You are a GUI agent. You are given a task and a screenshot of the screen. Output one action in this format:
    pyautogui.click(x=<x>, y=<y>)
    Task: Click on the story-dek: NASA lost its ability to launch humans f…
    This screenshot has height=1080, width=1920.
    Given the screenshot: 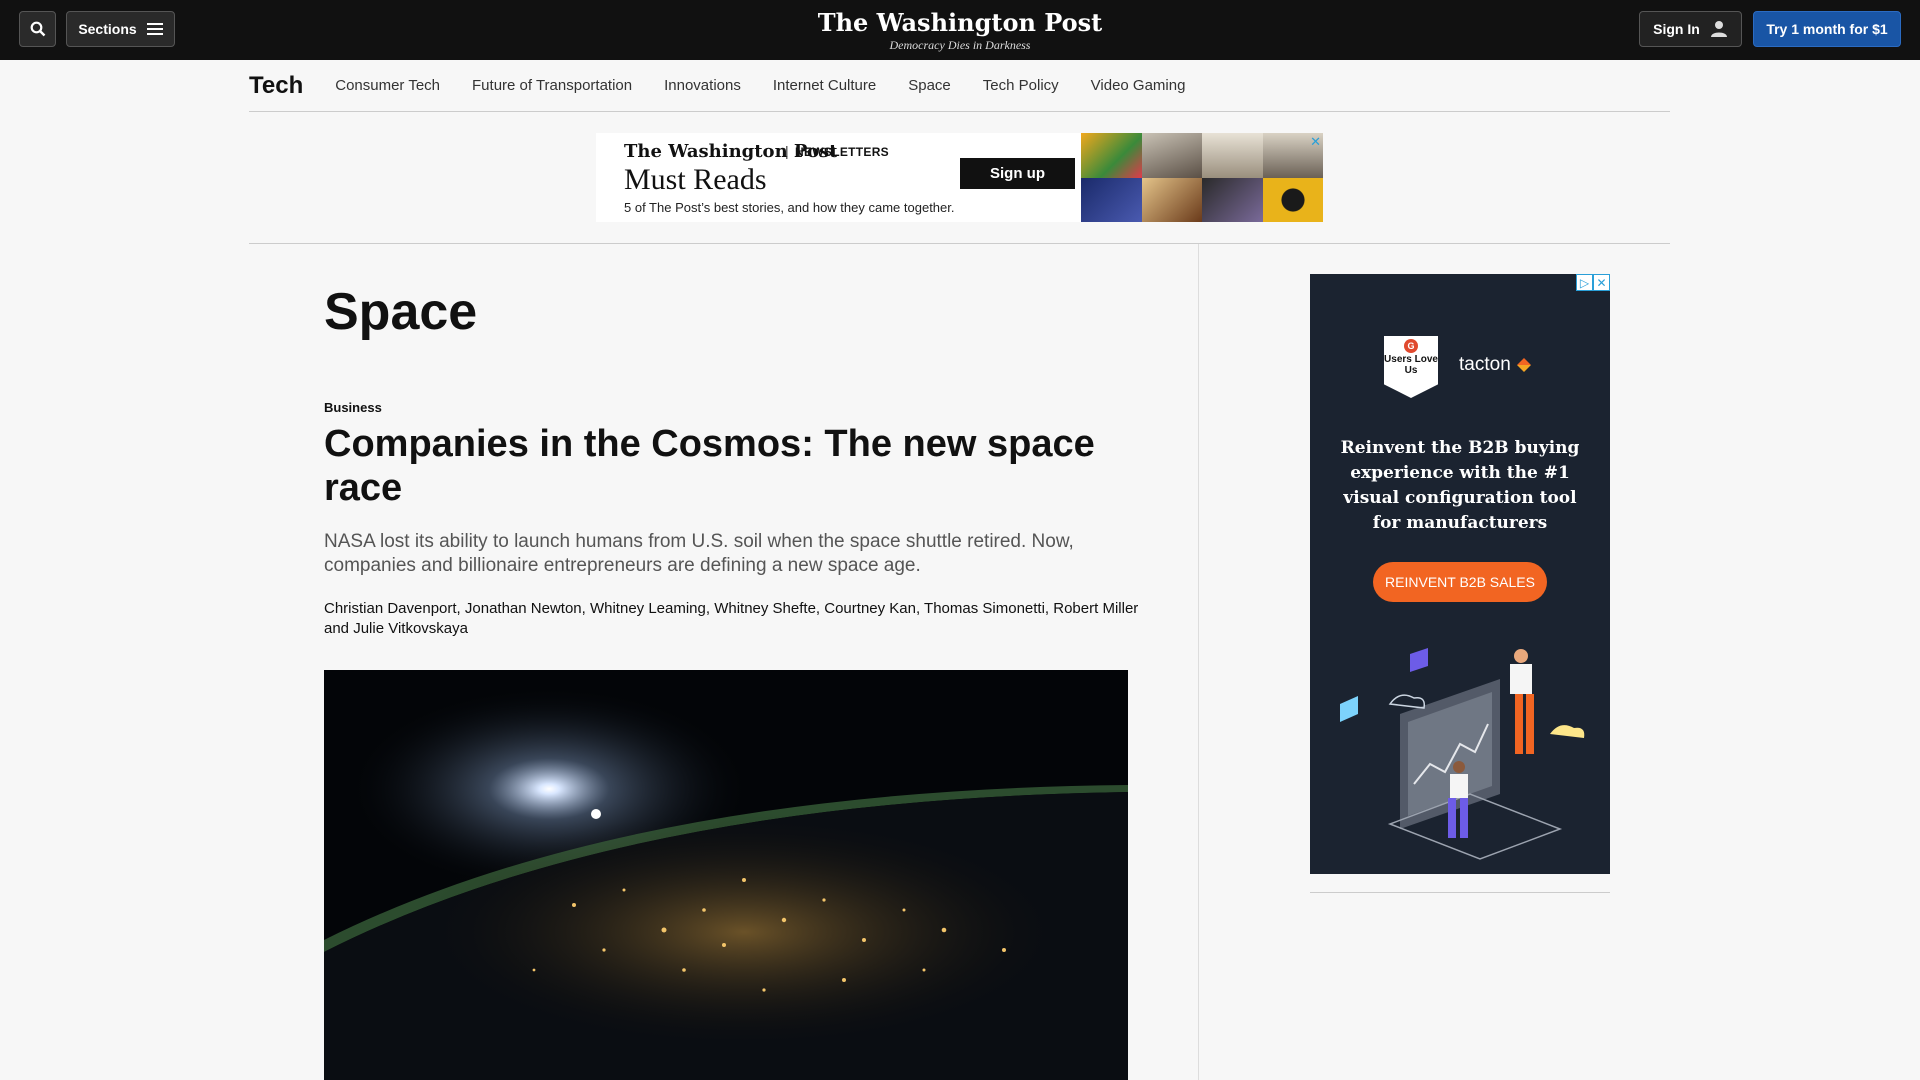 What is the action you would take?
    pyautogui.click(x=699, y=553)
    